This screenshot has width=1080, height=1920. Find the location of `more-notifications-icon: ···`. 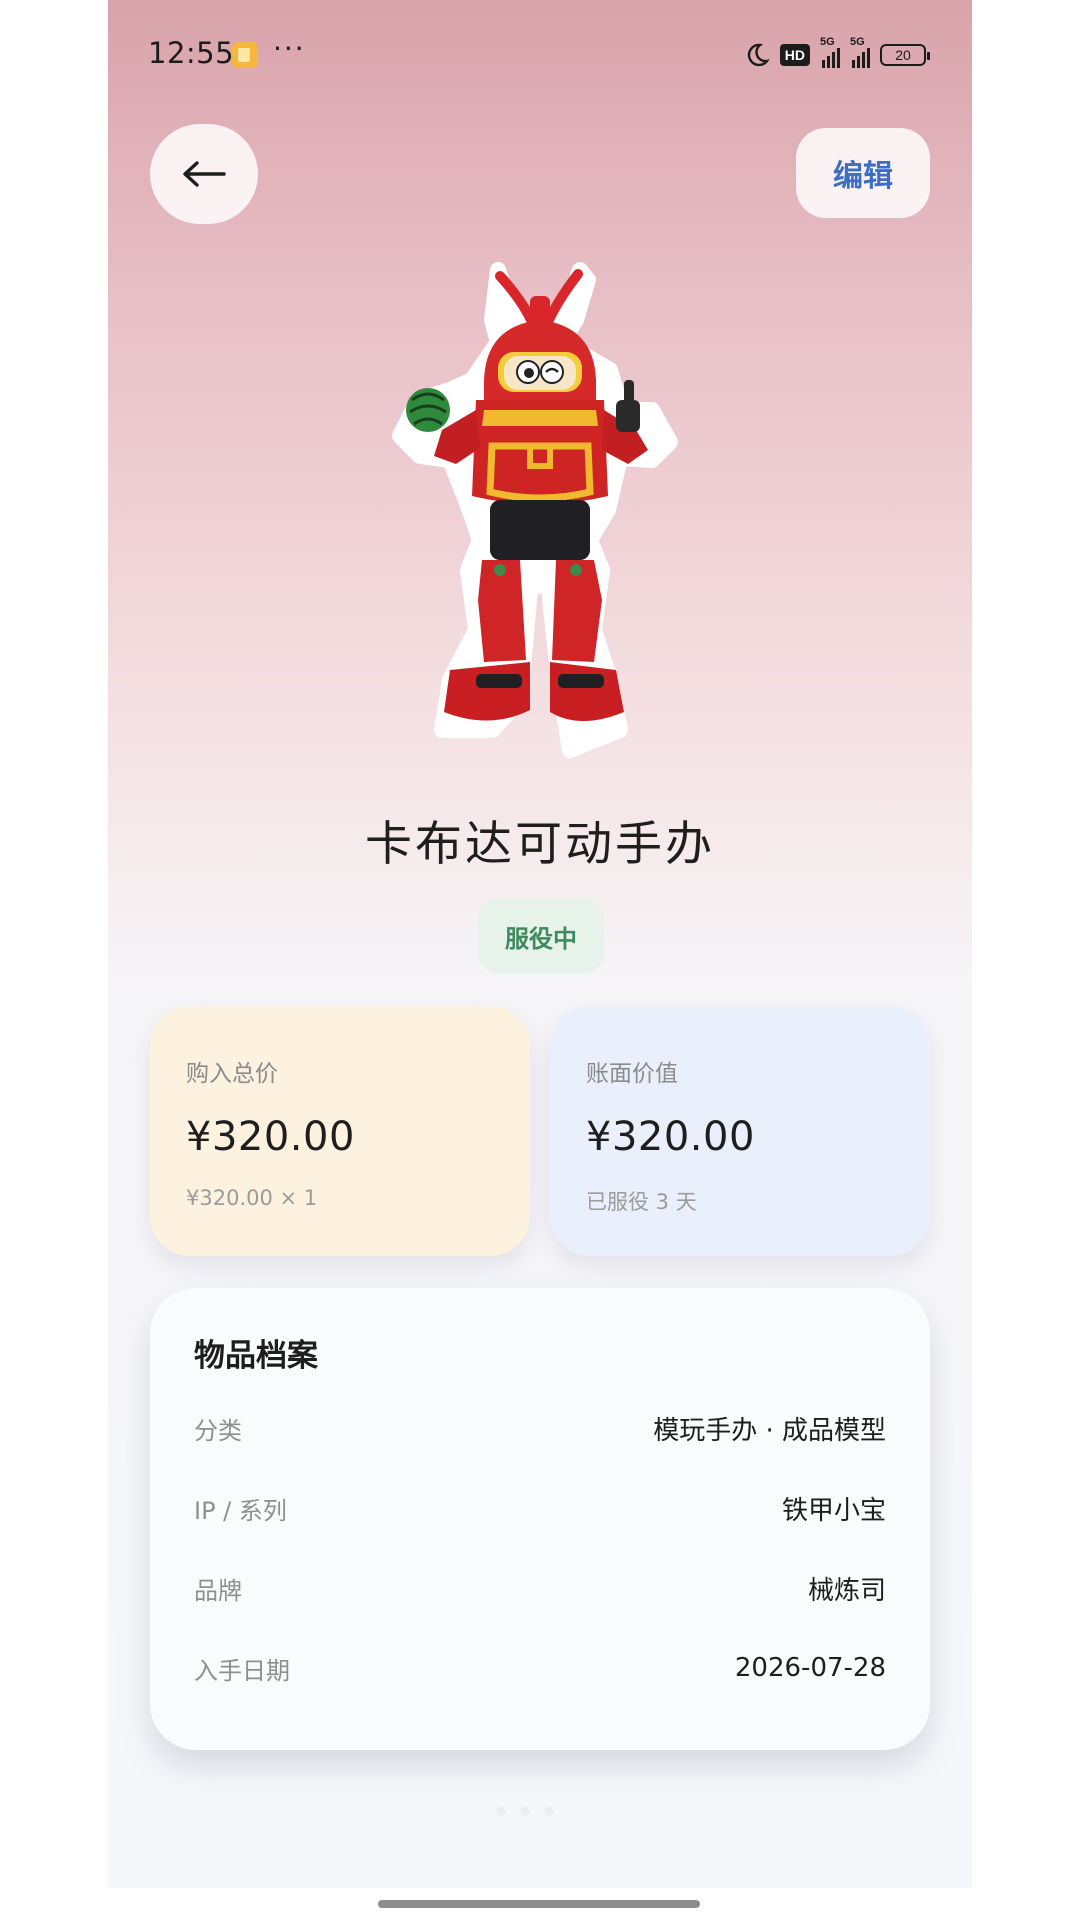

more-notifications-icon: ··· is located at coordinates (289, 48).